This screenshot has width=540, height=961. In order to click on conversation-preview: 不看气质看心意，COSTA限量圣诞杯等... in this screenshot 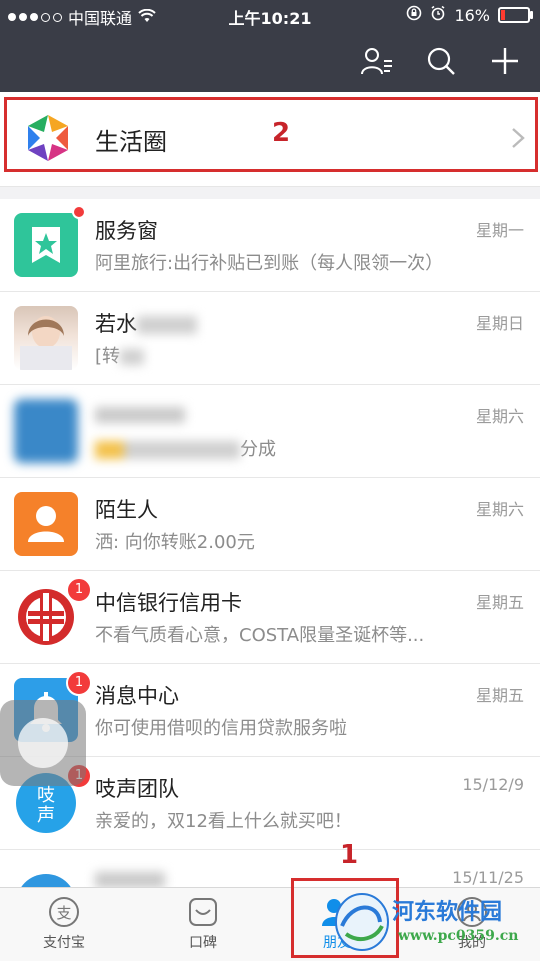, I will do `click(260, 635)`.